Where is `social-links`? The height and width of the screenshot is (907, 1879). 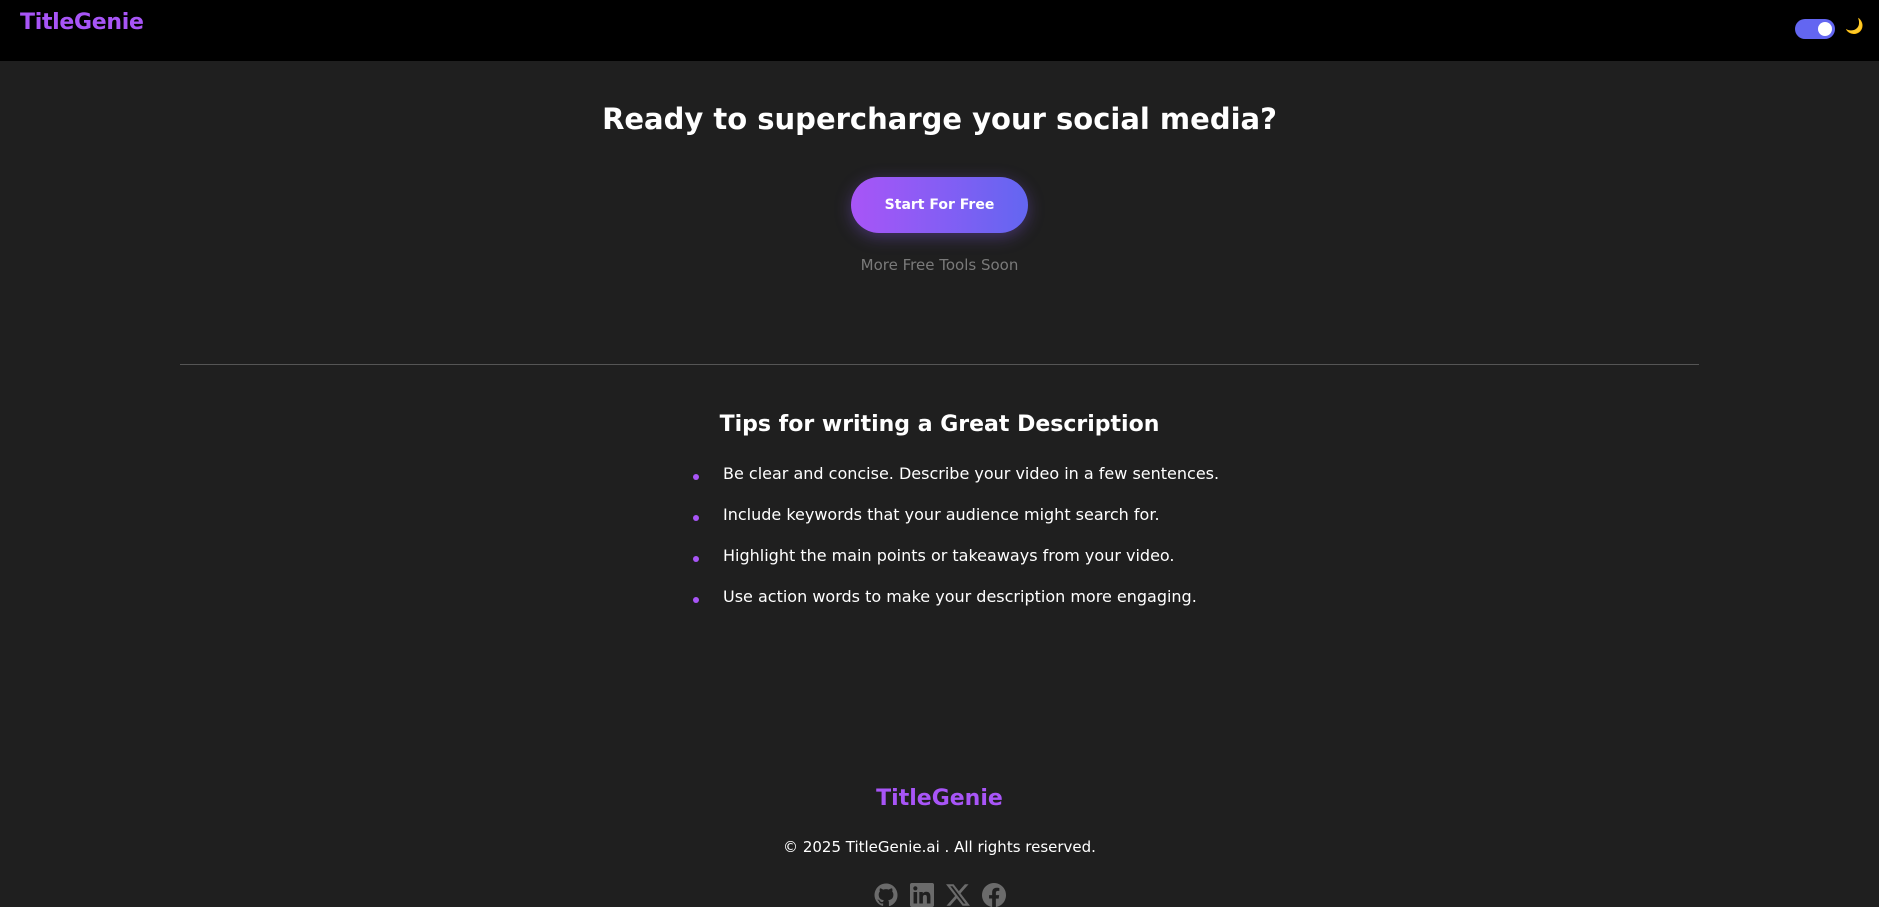
social-links is located at coordinates (939, 895).